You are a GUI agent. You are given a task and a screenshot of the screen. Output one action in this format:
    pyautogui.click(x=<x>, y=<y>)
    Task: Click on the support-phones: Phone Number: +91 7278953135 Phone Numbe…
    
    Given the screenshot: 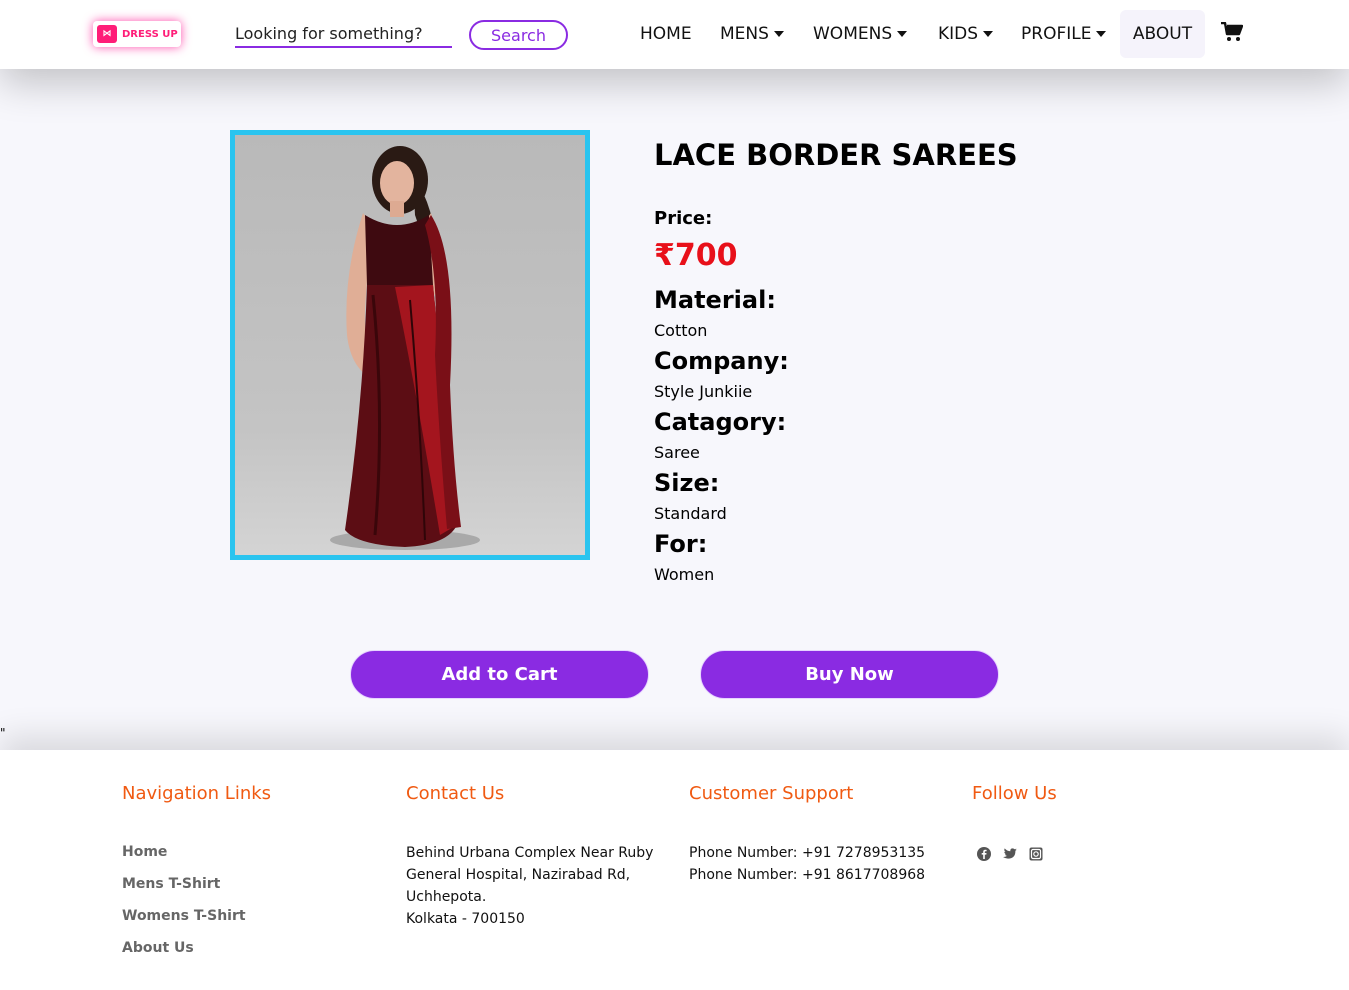 What is the action you would take?
    pyautogui.click(x=807, y=864)
    